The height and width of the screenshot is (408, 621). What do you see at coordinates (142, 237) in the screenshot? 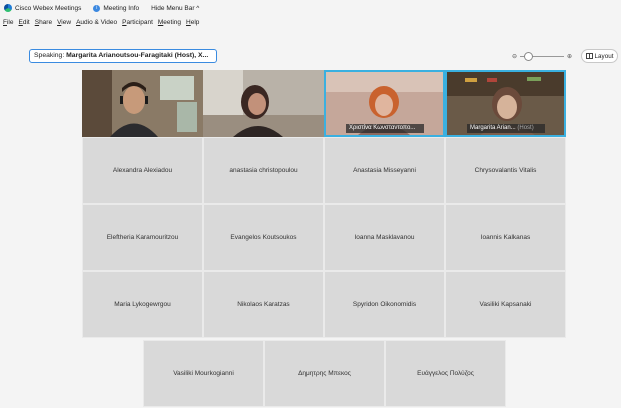
I see `participant-tile: Eleftheria Karamouritzou` at bounding box center [142, 237].